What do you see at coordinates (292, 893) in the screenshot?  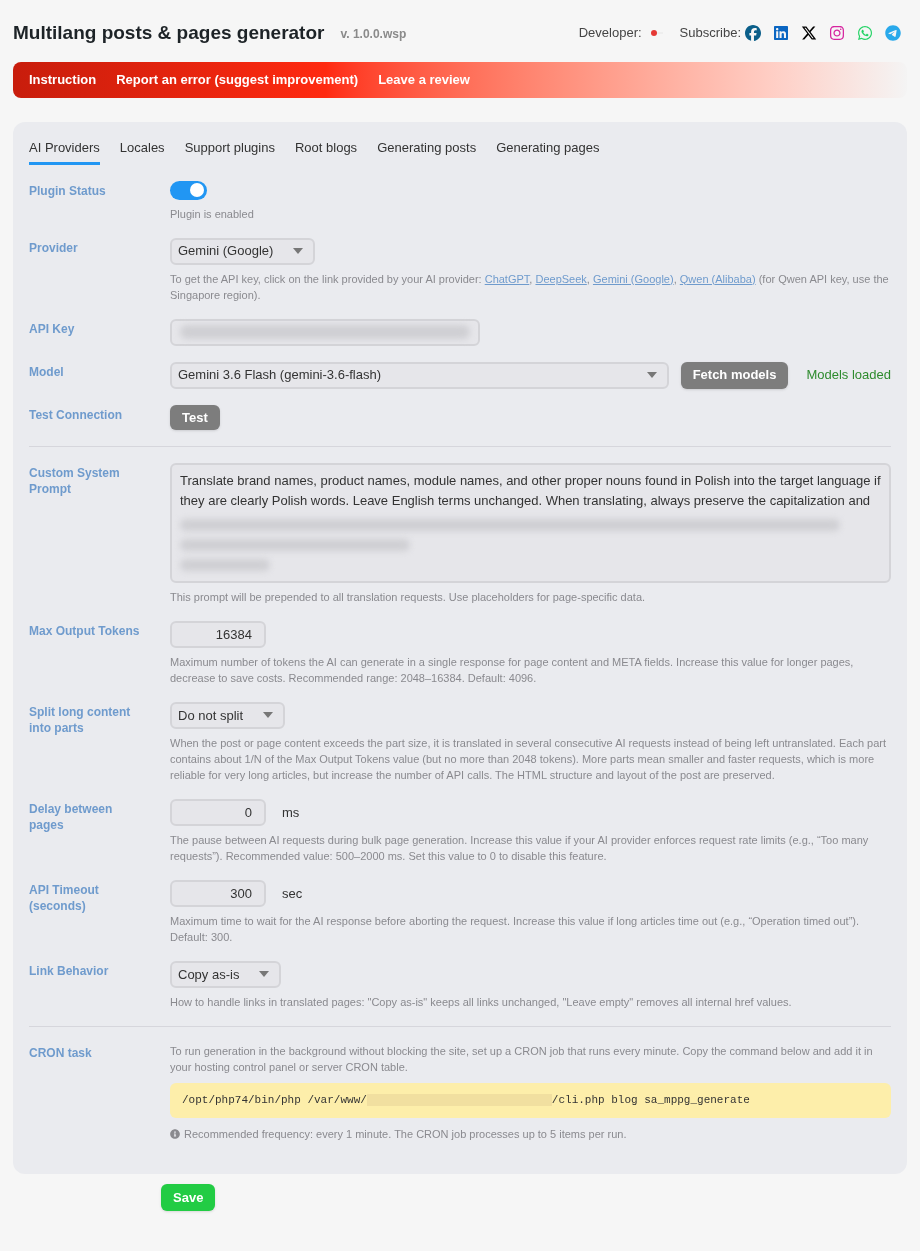 I see `unit-label: sec` at bounding box center [292, 893].